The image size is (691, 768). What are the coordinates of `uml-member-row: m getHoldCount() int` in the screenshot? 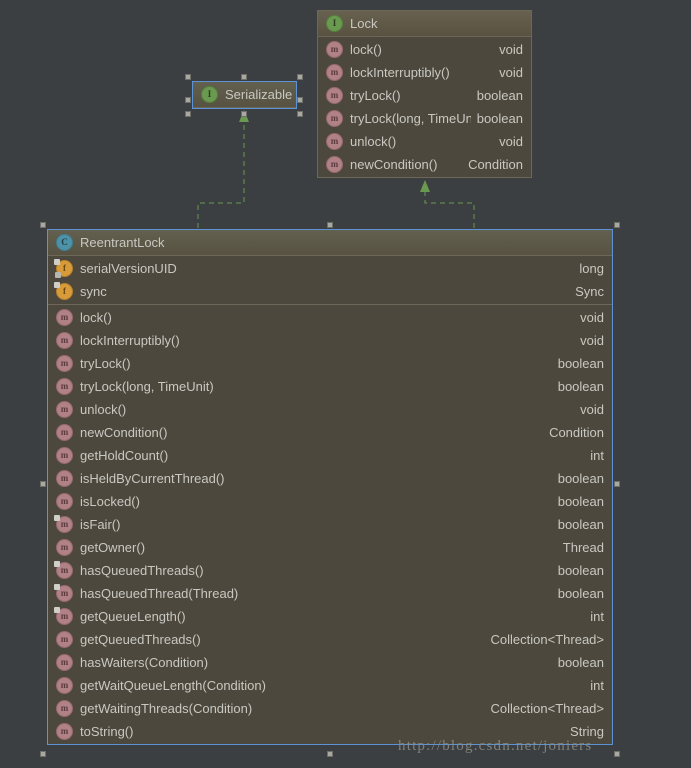 It's located at (330, 455).